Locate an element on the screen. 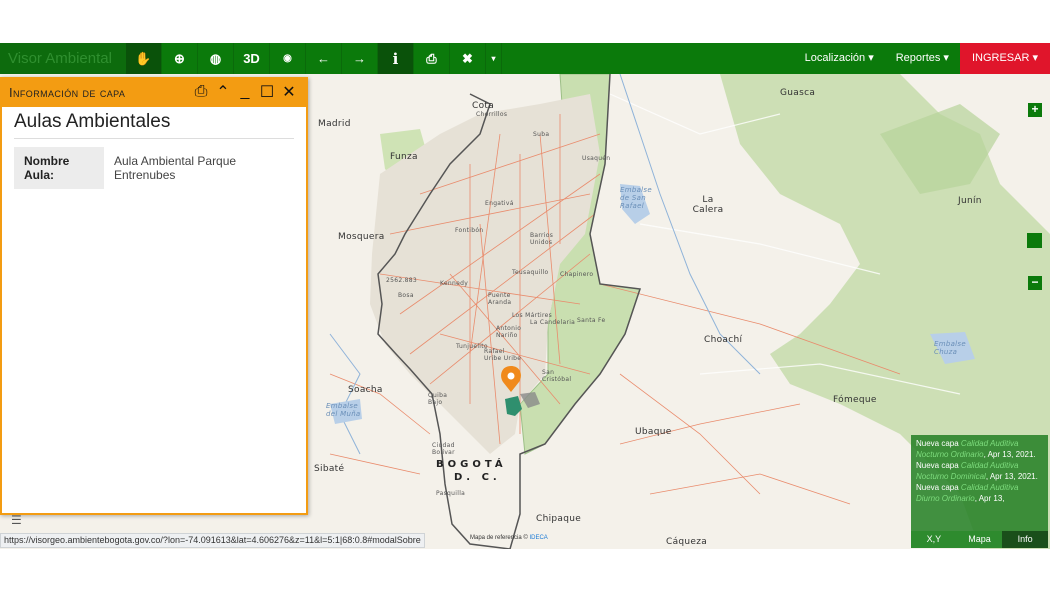 The image size is (1050, 591). info-icon: i is located at coordinates (395, 58).